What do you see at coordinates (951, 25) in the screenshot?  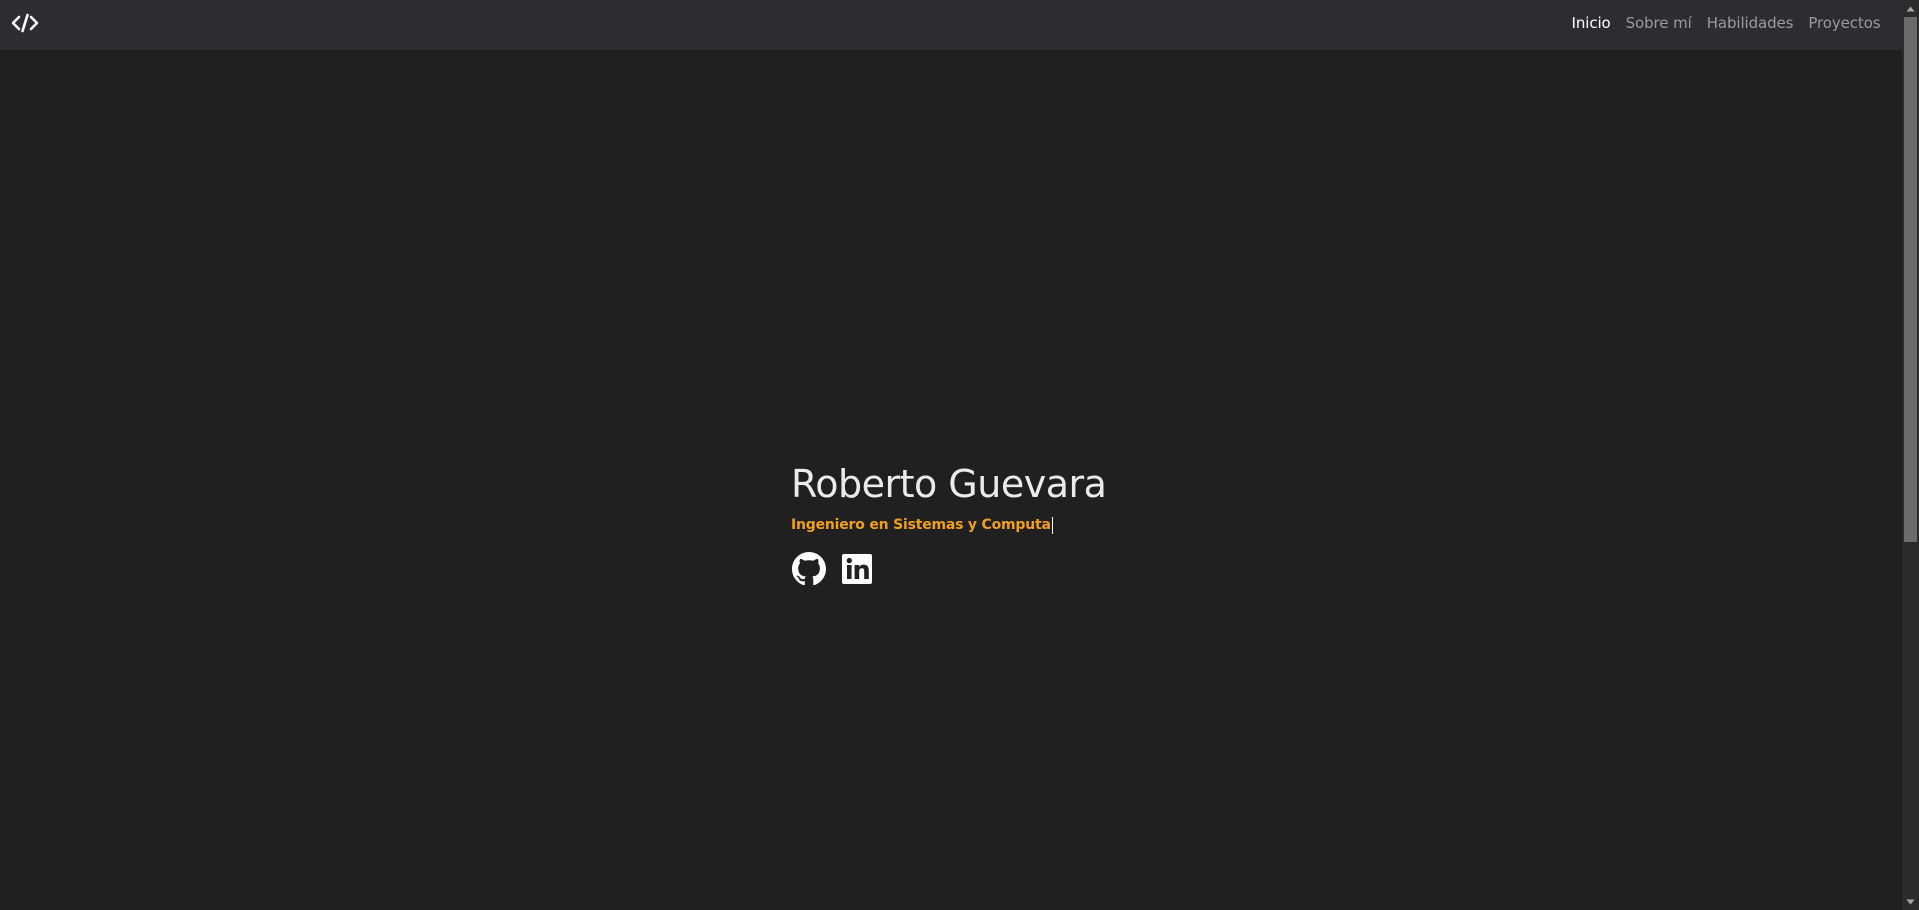 I see `navbar: Inicio Sobre mí Habilidades Proyectos` at bounding box center [951, 25].